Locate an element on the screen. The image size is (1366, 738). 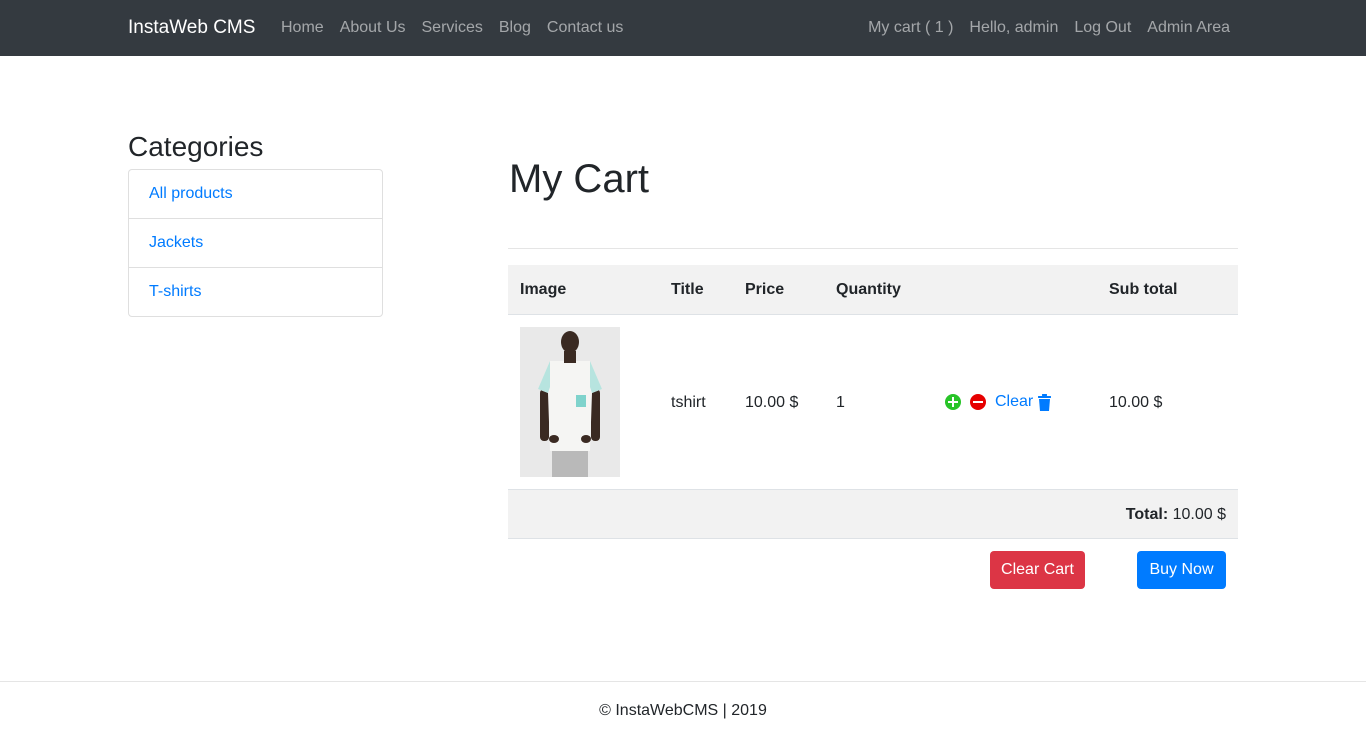
header-image: Image is located at coordinates (543, 289).